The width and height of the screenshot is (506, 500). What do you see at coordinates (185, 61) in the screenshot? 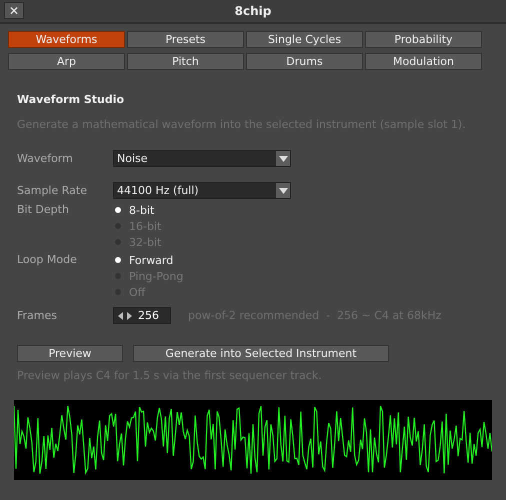
I see `tab: Pitch` at bounding box center [185, 61].